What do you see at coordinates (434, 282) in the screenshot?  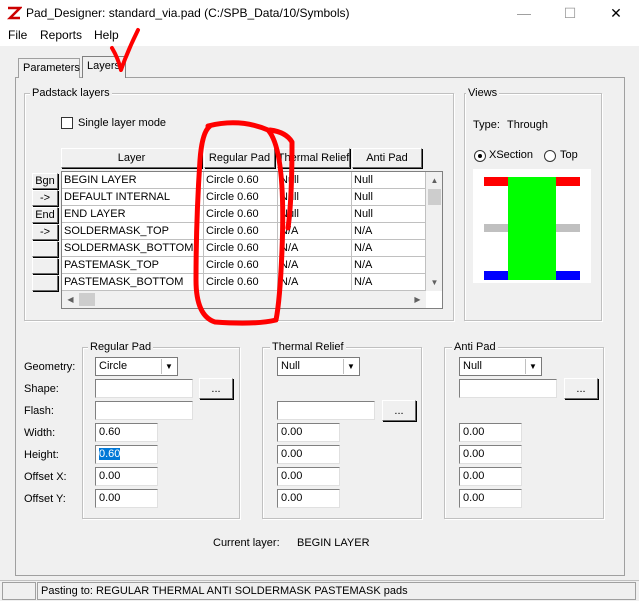 I see `scroll-down-icon: ▼` at bounding box center [434, 282].